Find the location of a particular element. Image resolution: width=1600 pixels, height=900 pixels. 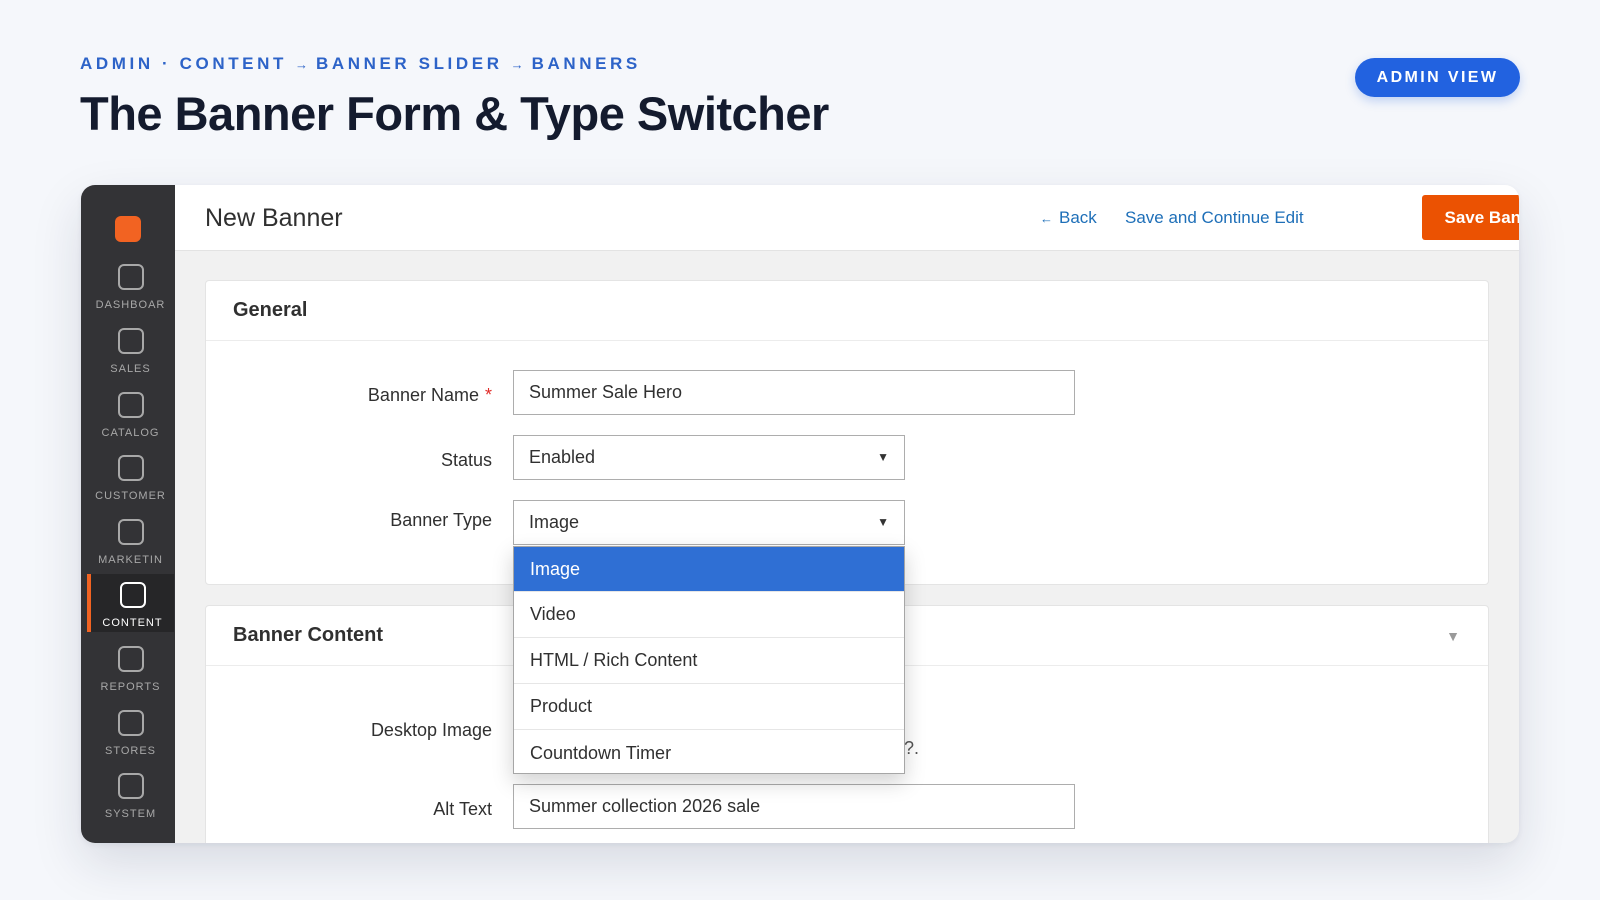

dashboard-icon is located at coordinates (130, 277).